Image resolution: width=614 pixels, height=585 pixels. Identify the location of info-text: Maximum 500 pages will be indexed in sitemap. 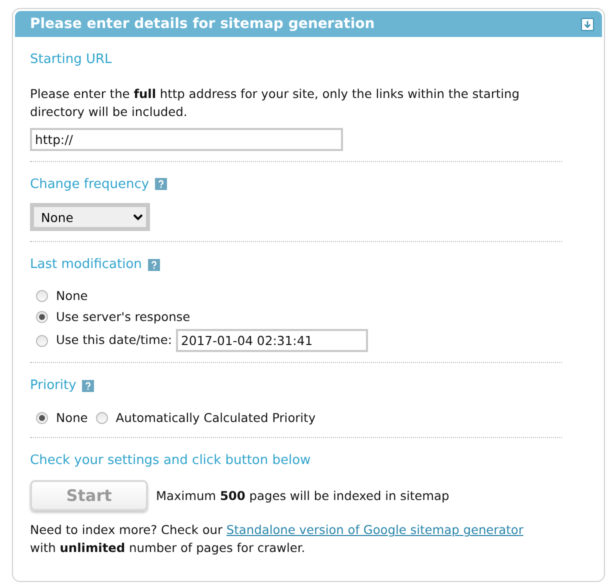
(303, 496).